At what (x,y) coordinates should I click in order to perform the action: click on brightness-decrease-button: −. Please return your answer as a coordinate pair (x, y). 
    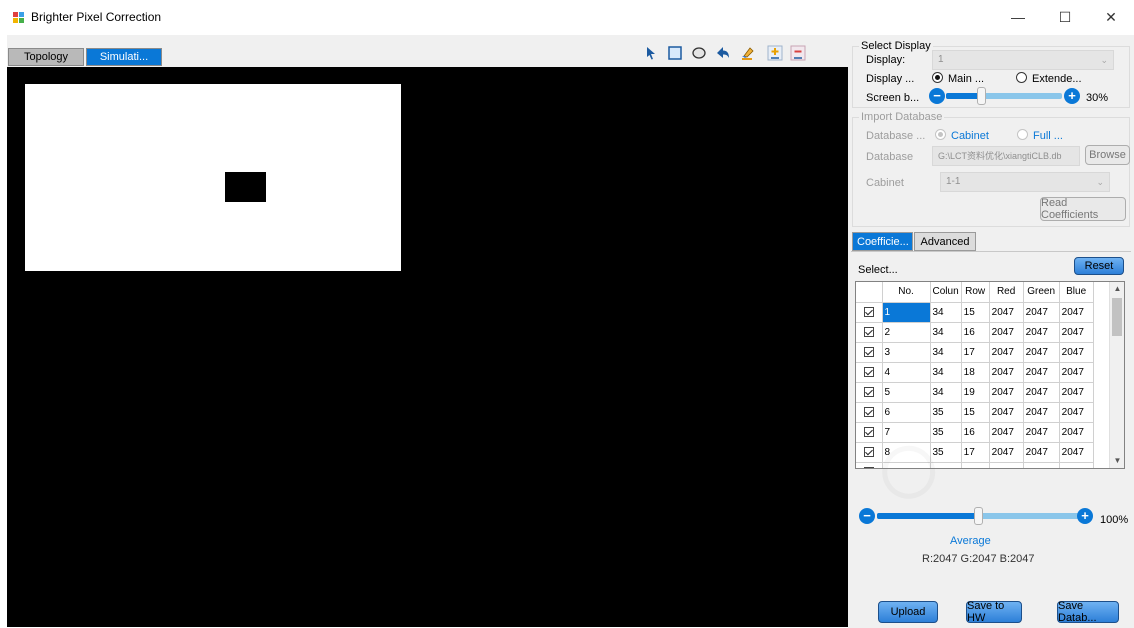
    Looking at the image, I should click on (937, 96).